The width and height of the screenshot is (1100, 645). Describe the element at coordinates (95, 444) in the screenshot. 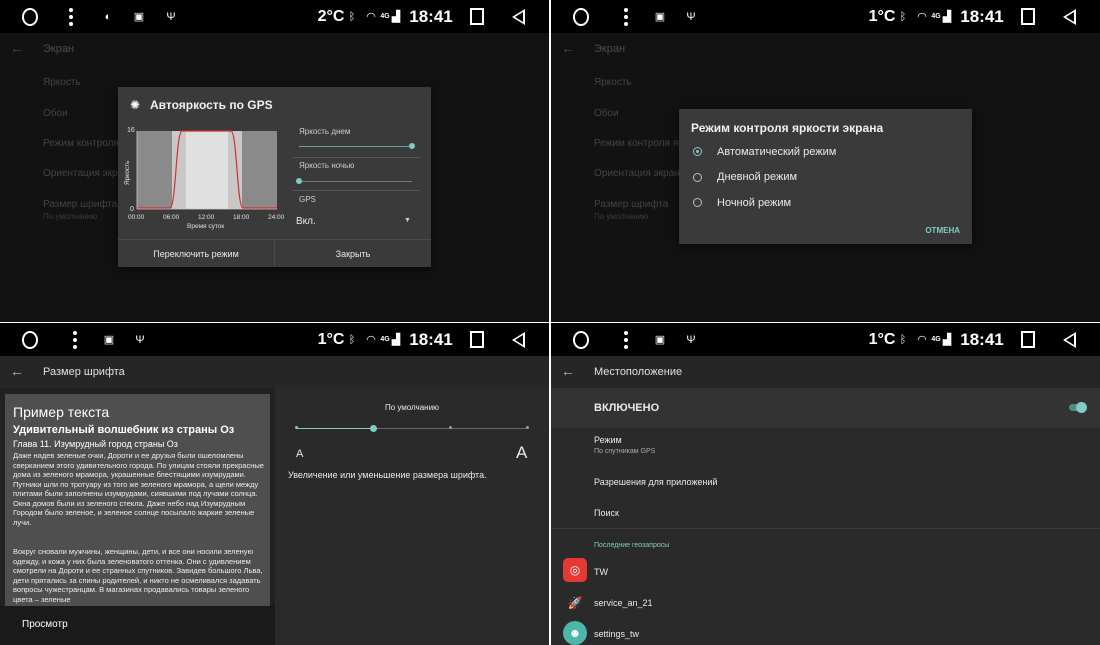

I see `preview-chapter: Глава 11. Изумрудный город страны Оз` at that location.